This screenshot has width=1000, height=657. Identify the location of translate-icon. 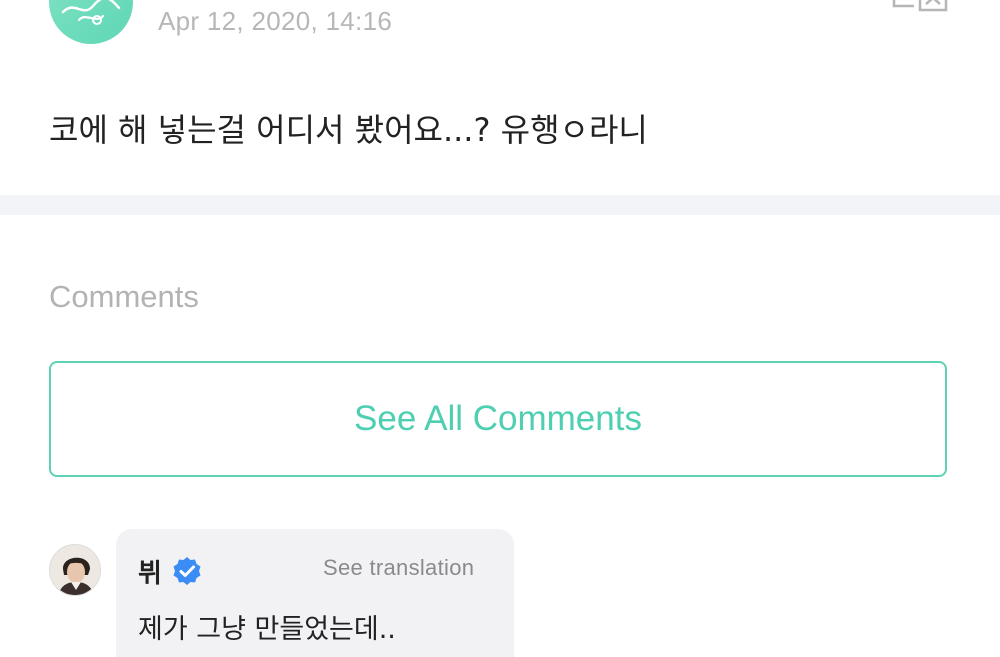
(921, 11).